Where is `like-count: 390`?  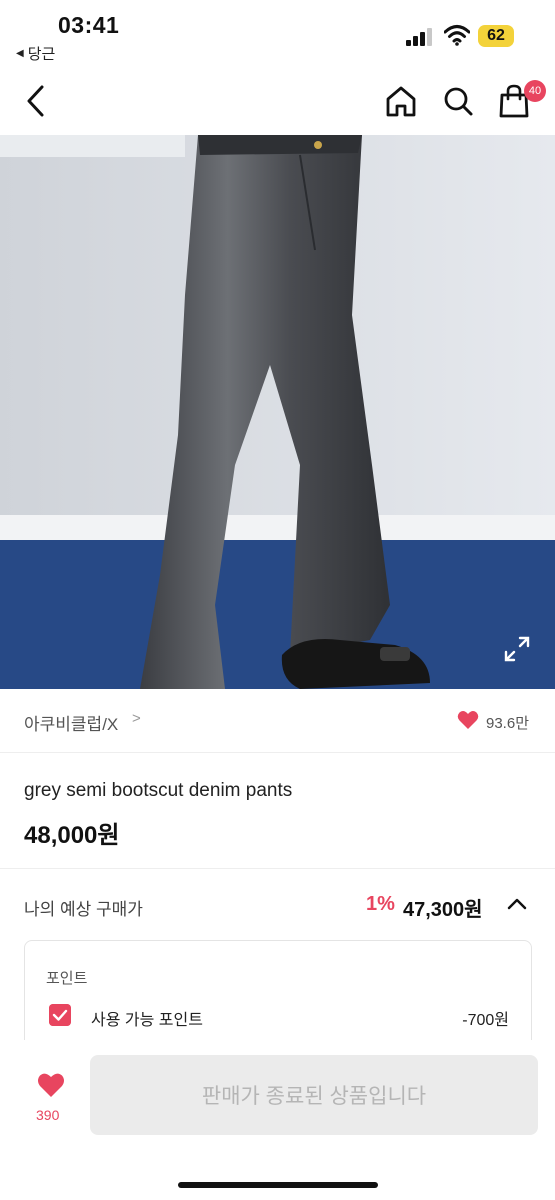 like-count: 390 is located at coordinates (48, 1115).